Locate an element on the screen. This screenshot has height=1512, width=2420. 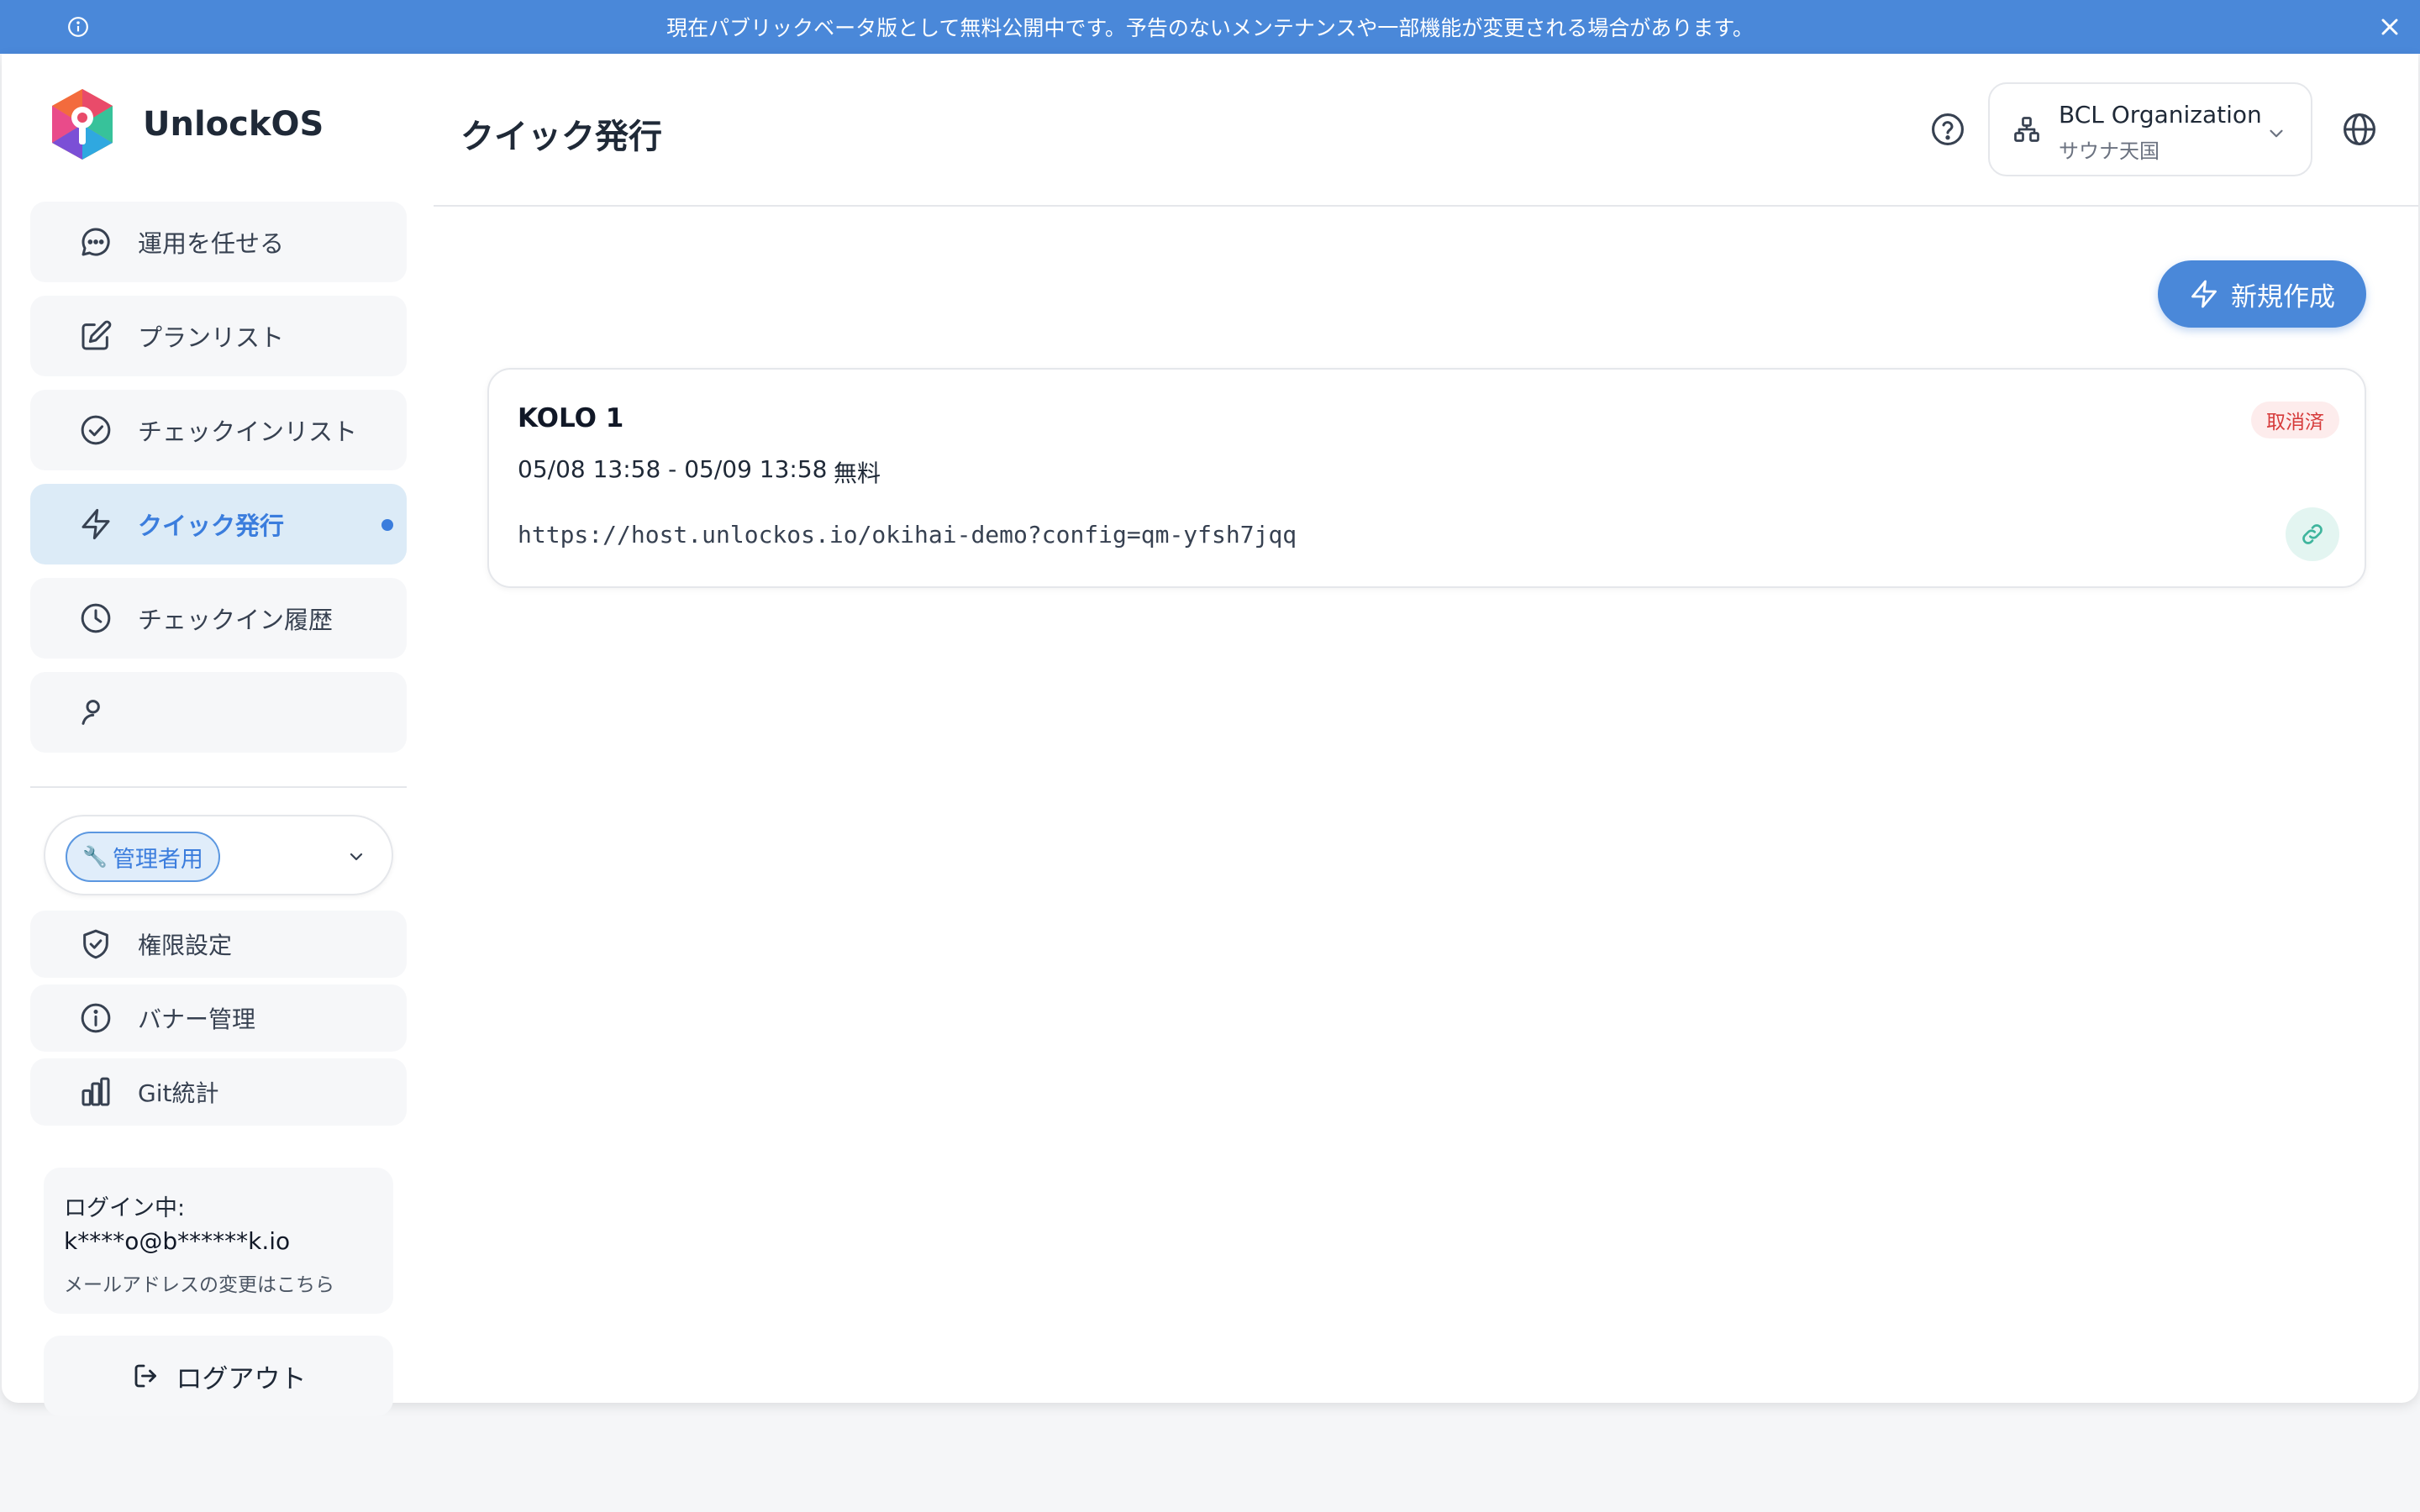
admin-badge: 🔧 管理者用 is located at coordinates (143, 857).